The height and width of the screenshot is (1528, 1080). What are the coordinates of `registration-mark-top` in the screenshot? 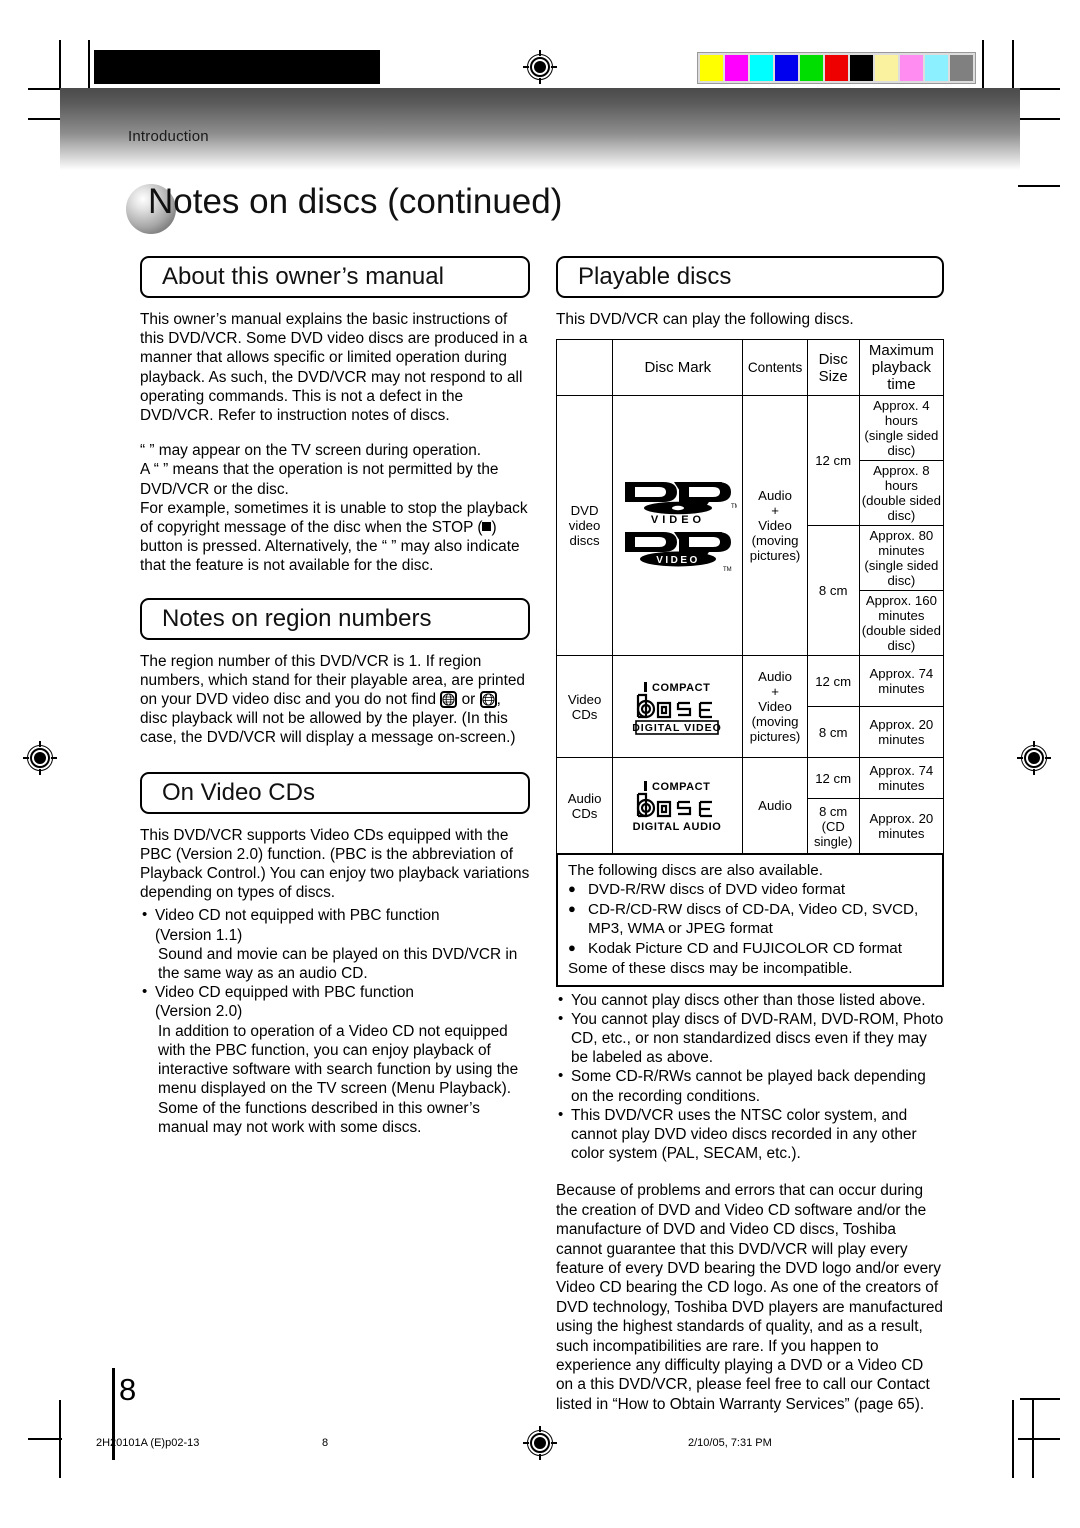 It's located at (540, 67).